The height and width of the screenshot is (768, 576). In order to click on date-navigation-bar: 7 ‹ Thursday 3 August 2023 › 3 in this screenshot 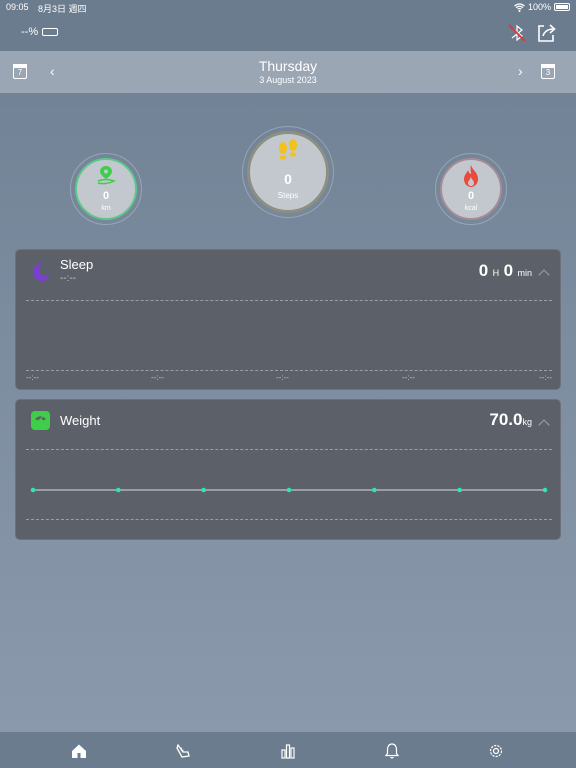, I will do `click(288, 72)`.